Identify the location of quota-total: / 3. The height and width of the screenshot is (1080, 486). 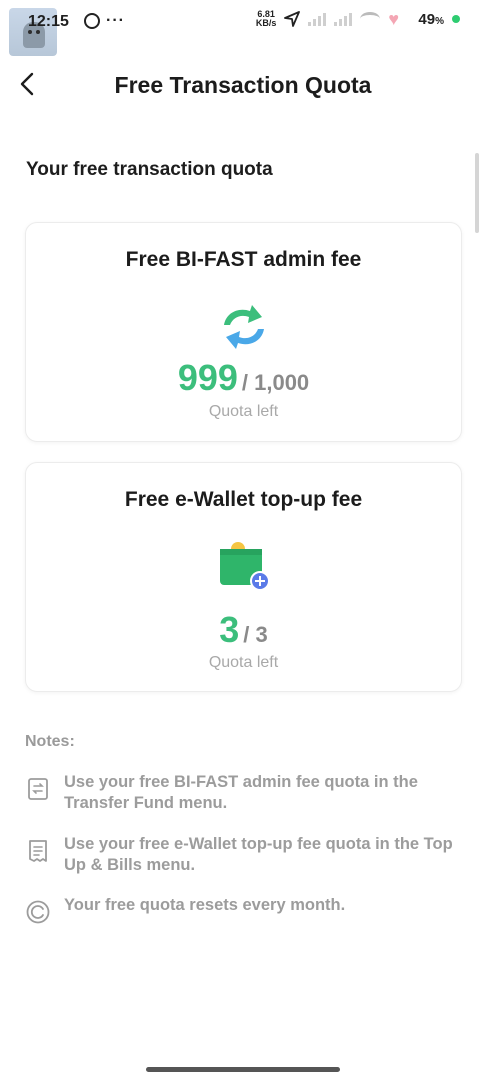
(255, 634).